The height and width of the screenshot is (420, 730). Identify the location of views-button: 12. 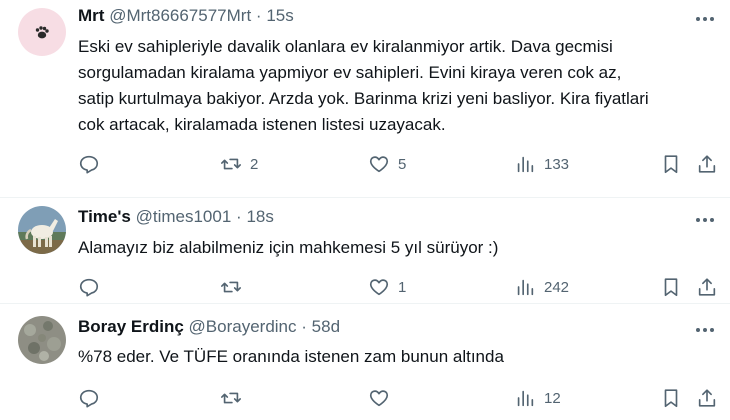
(537, 398).